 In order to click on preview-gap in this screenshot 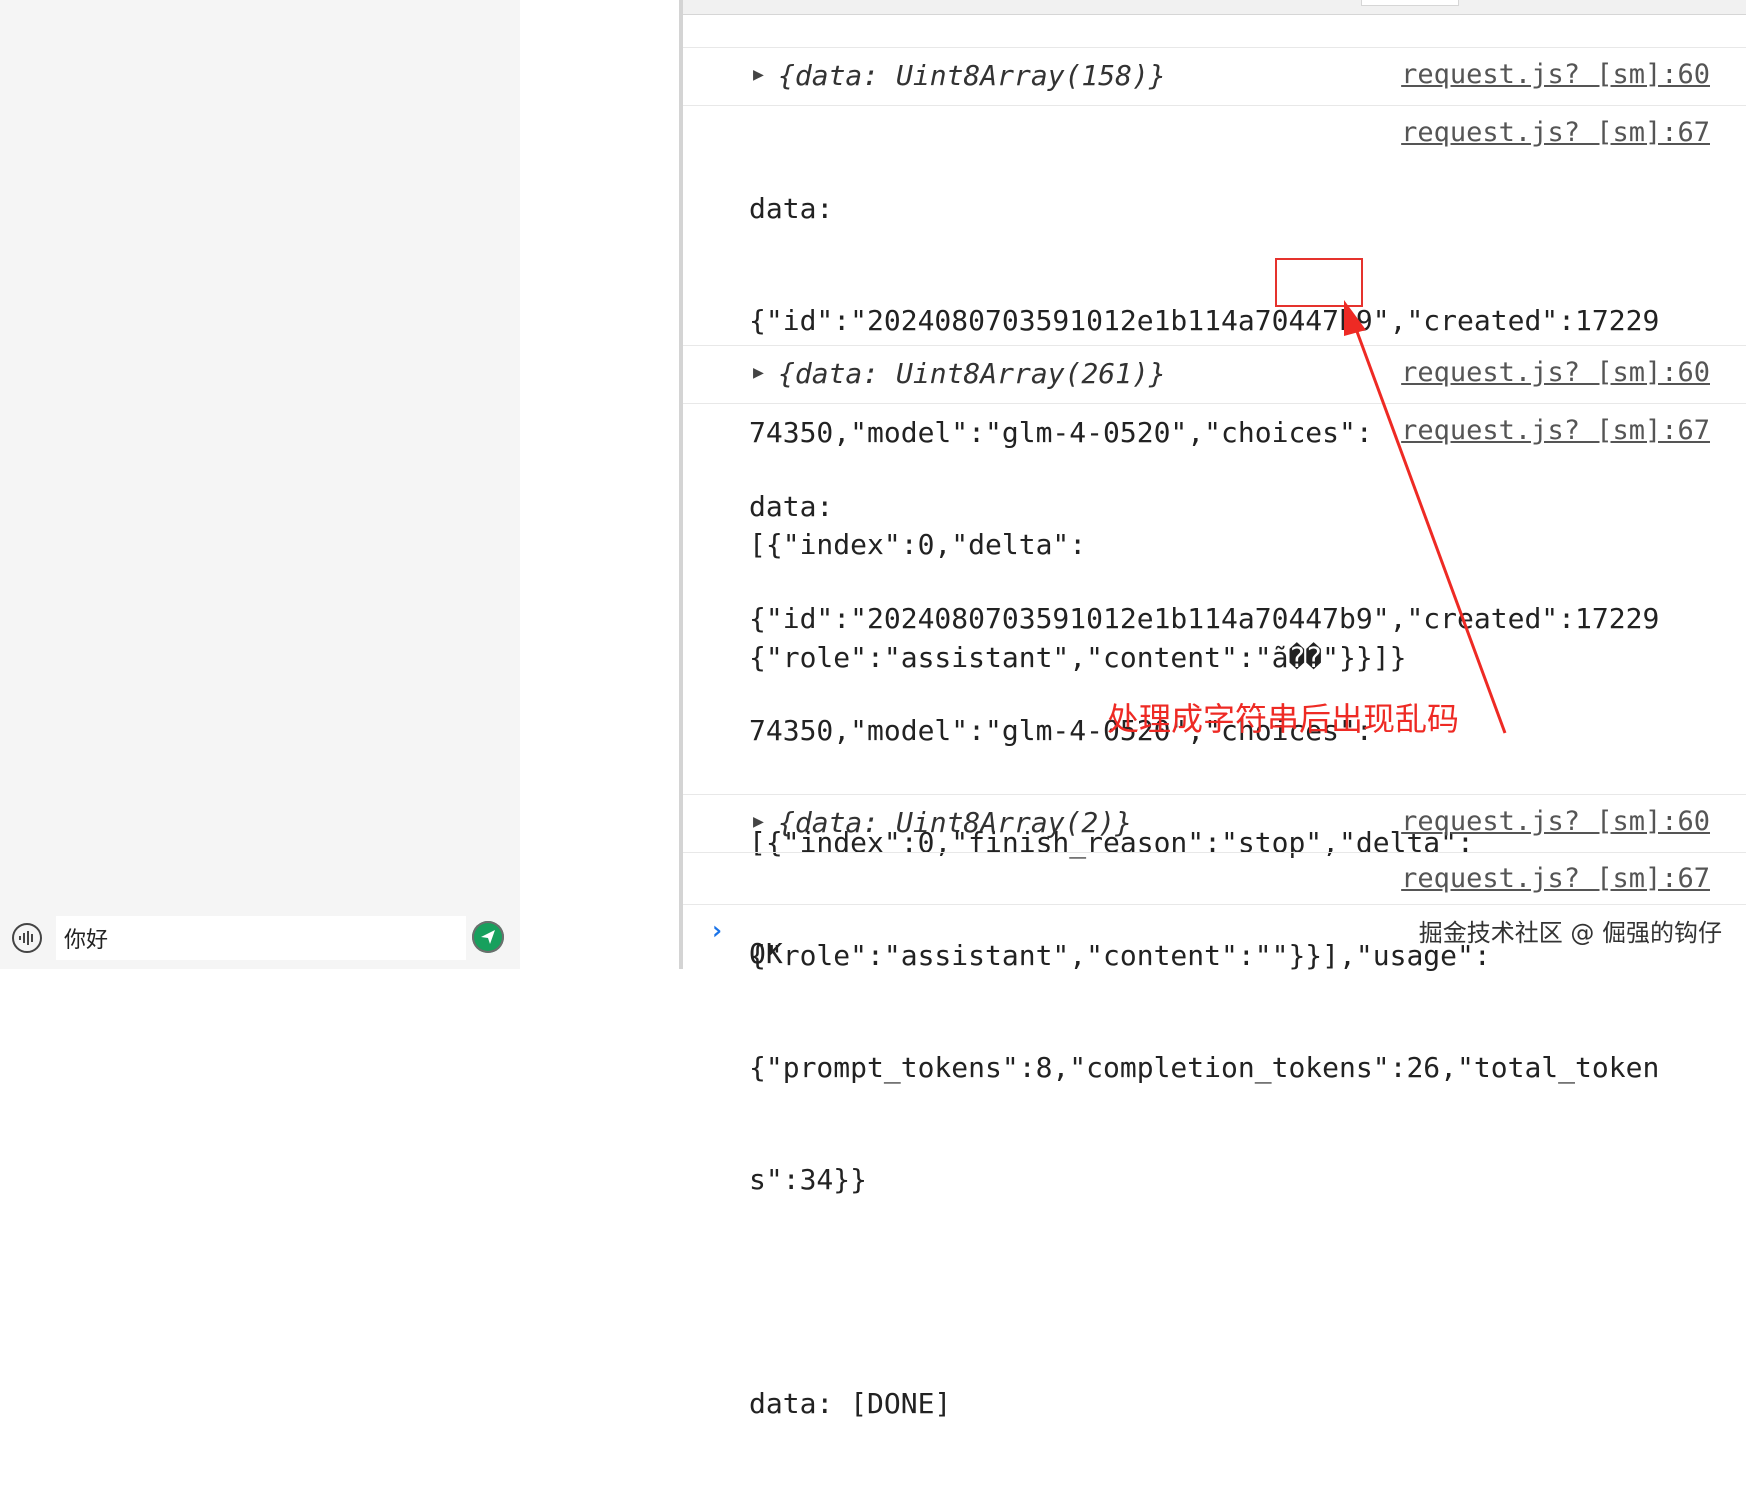, I will do `click(600, 484)`.